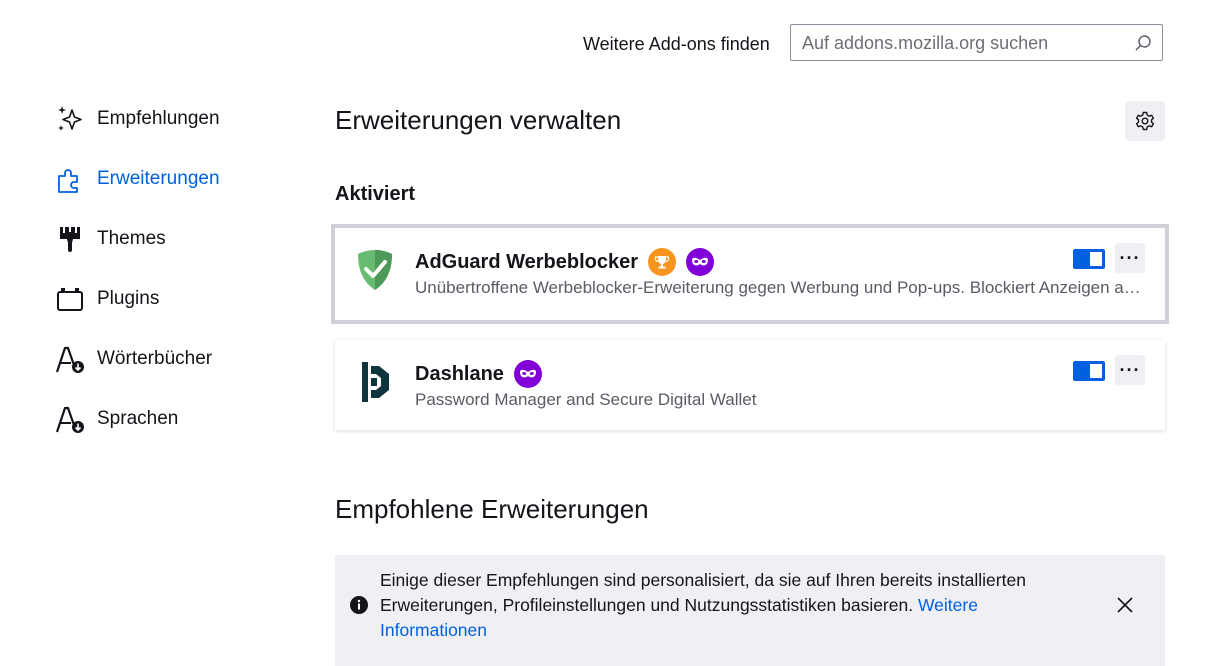  Describe the element at coordinates (158, 118) in the screenshot. I see `sidebar-item-label: Empfehlungen` at that location.